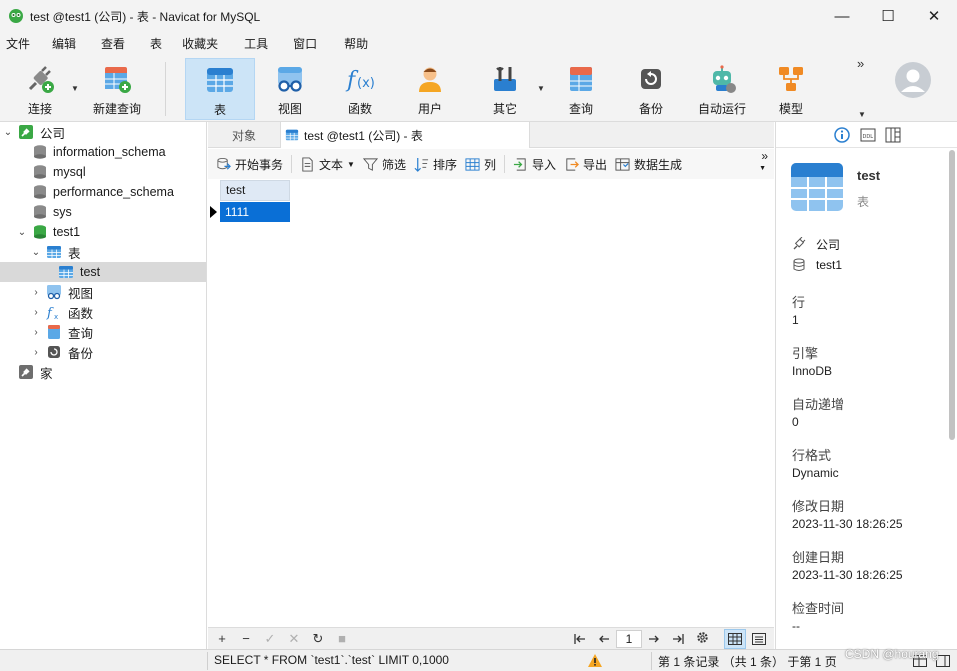 The width and height of the screenshot is (957, 671). Describe the element at coordinates (595, 660) in the screenshot. I see `warning-icon` at that location.